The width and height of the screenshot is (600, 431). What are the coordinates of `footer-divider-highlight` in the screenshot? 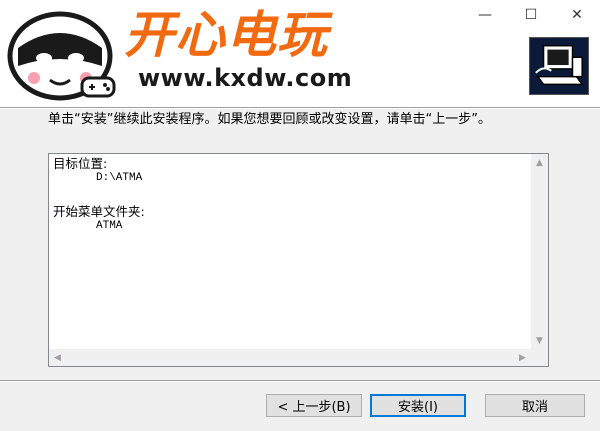 It's located at (300, 381).